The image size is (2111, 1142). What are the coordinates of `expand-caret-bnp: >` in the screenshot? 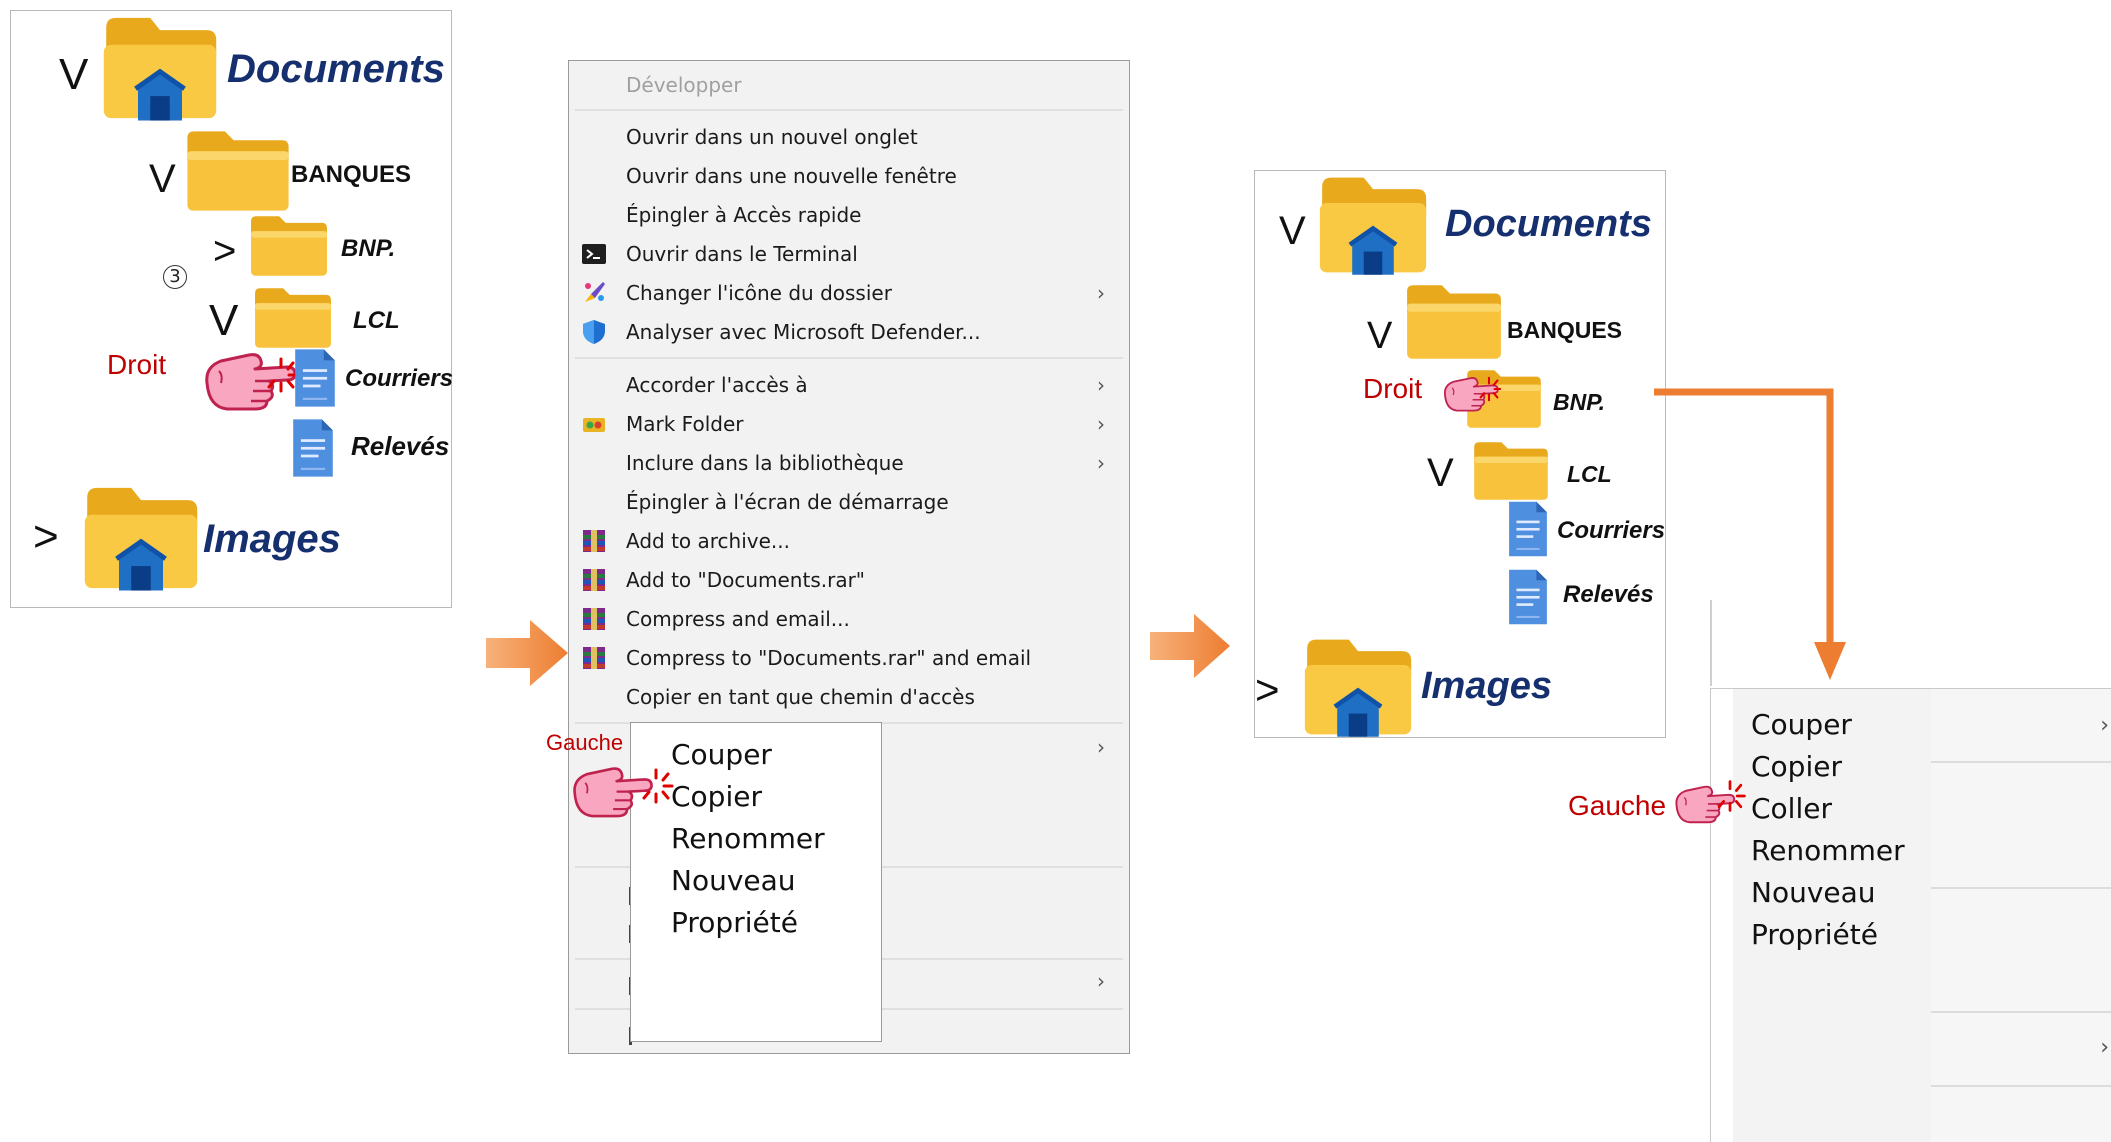 It's located at (224, 251).